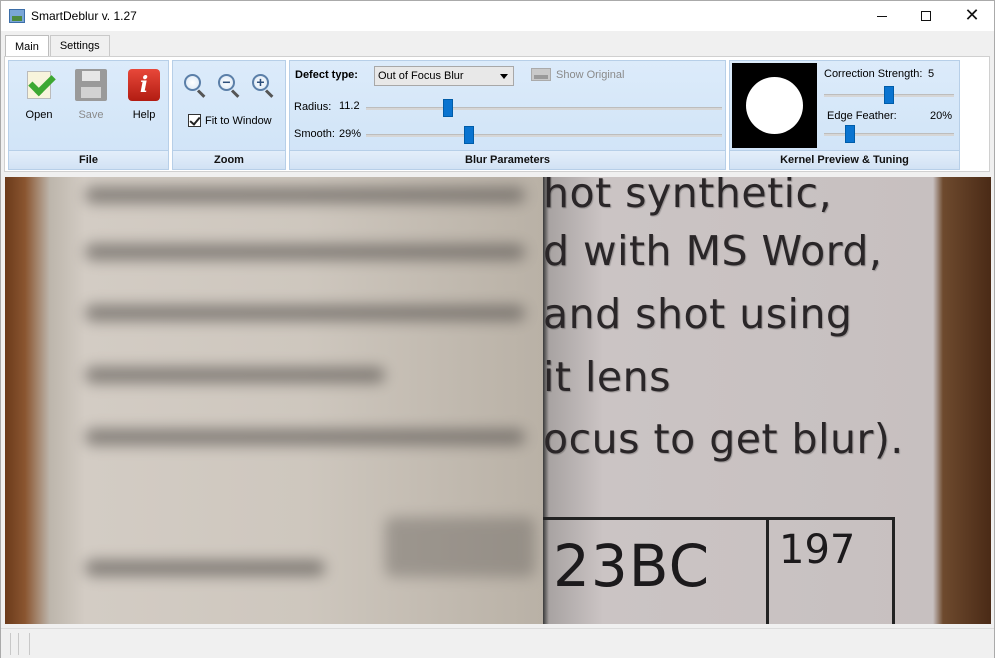 The width and height of the screenshot is (995, 658). Describe the element at coordinates (544, 135) in the screenshot. I see `smooth-slider` at that location.